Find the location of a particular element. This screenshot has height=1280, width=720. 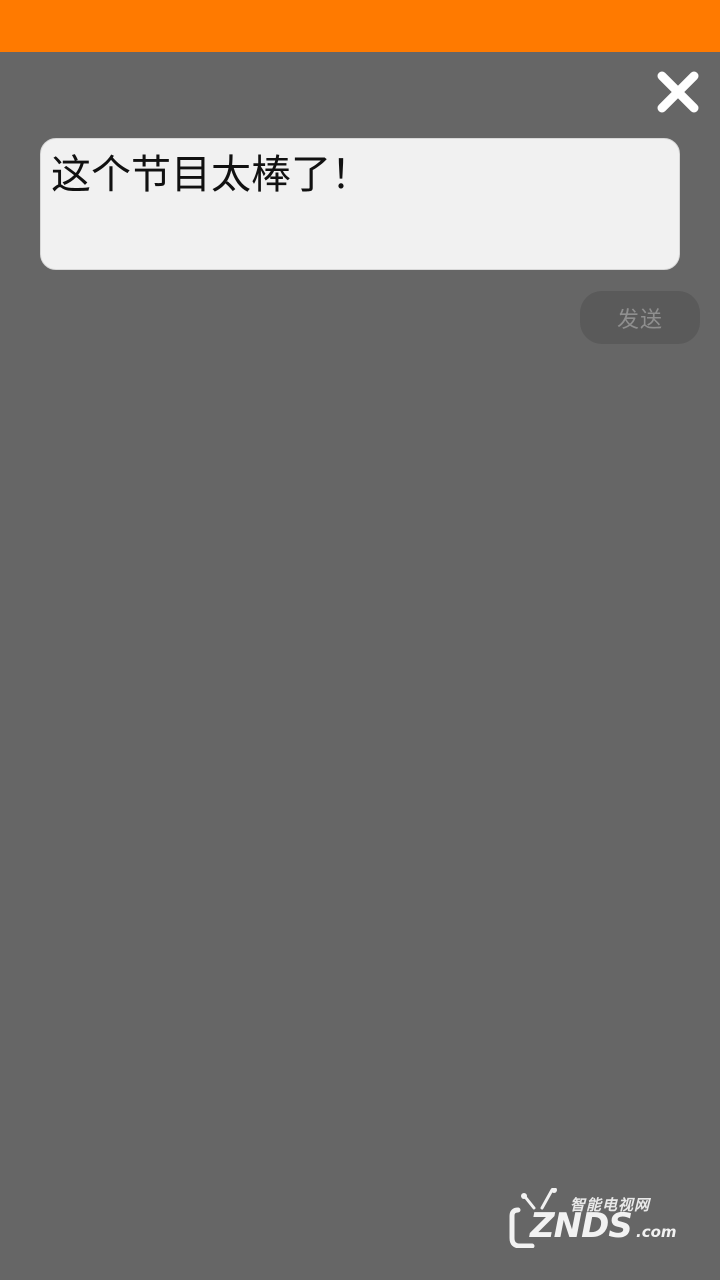

top-status-bar is located at coordinates (360, 26).